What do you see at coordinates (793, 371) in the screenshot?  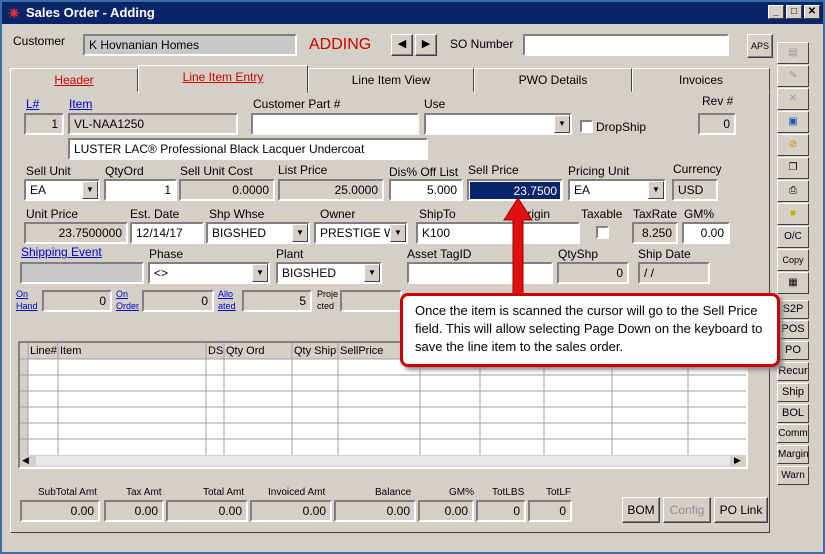 I see `recur-button: Recur` at bounding box center [793, 371].